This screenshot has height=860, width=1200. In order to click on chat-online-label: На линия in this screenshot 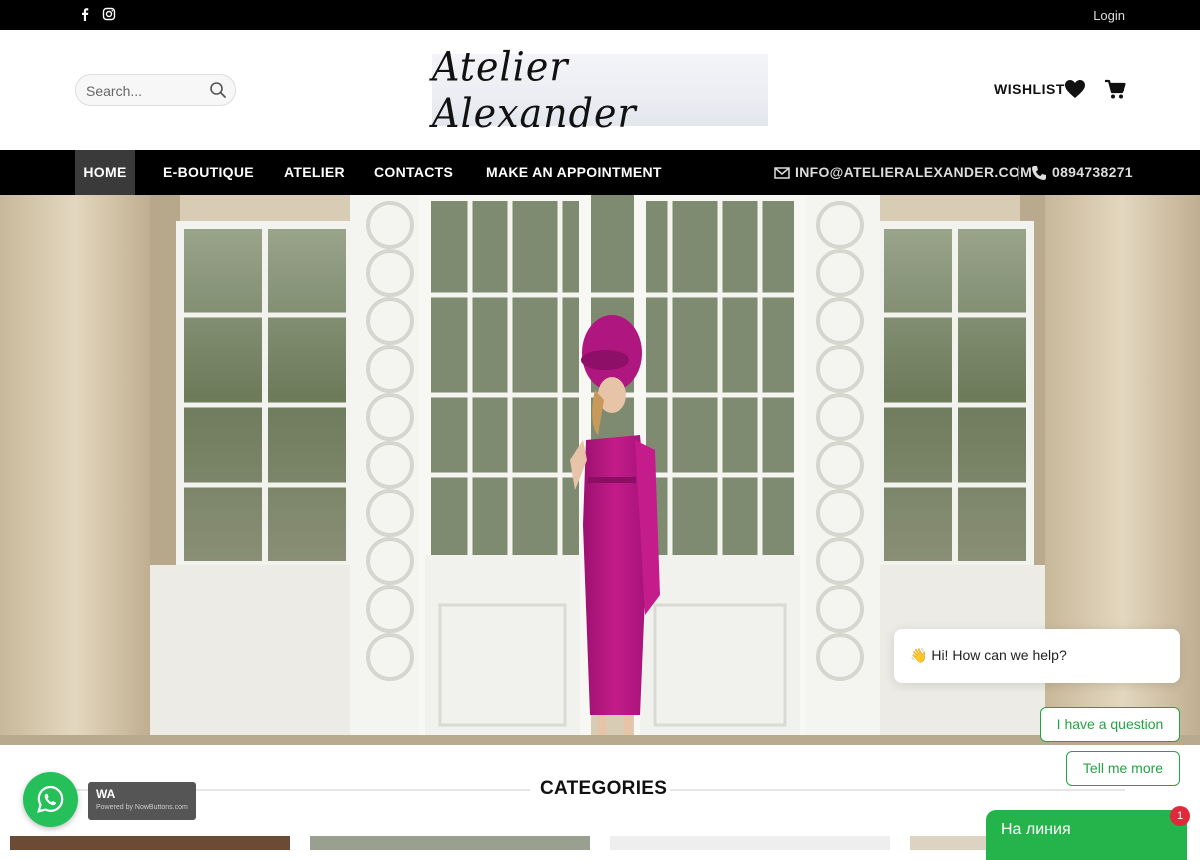, I will do `click(1036, 829)`.